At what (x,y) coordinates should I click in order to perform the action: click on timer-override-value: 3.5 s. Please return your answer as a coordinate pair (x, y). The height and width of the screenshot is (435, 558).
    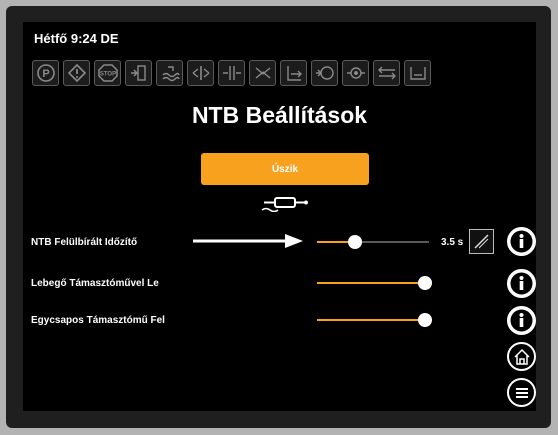
    Looking at the image, I should click on (452, 242).